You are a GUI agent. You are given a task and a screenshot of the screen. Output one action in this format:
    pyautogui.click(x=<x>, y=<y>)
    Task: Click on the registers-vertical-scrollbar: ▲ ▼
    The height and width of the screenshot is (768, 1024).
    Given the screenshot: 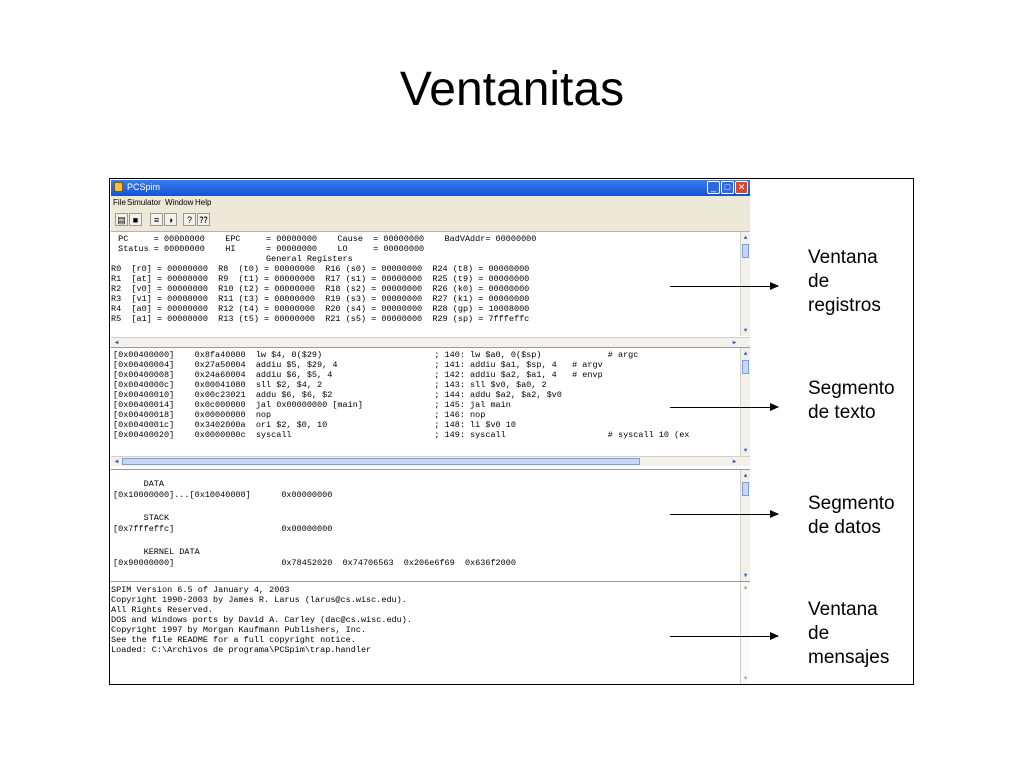 What is the action you would take?
    pyautogui.click(x=745, y=284)
    